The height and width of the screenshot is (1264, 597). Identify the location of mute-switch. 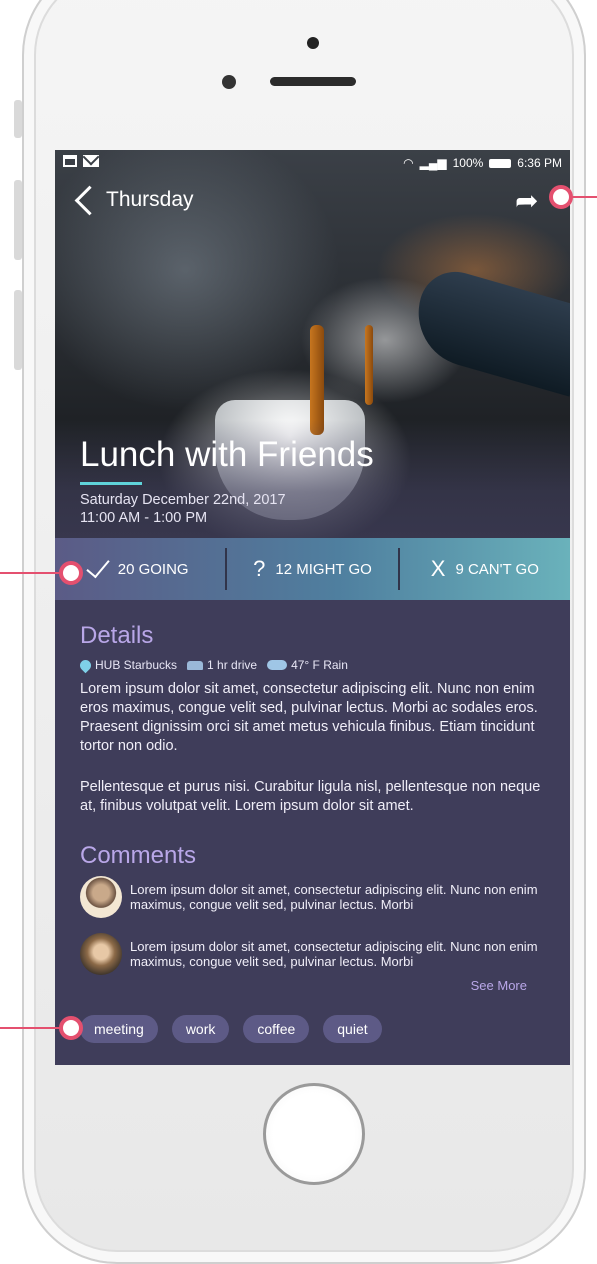
(18, 119).